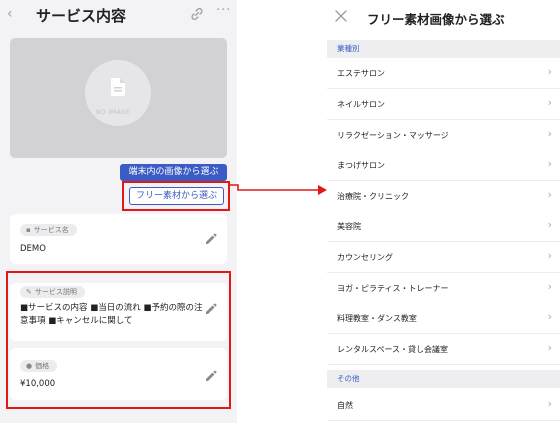  Describe the element at coordinates (278, 189) in the screenshot. I see `arrow-icon` at that location.